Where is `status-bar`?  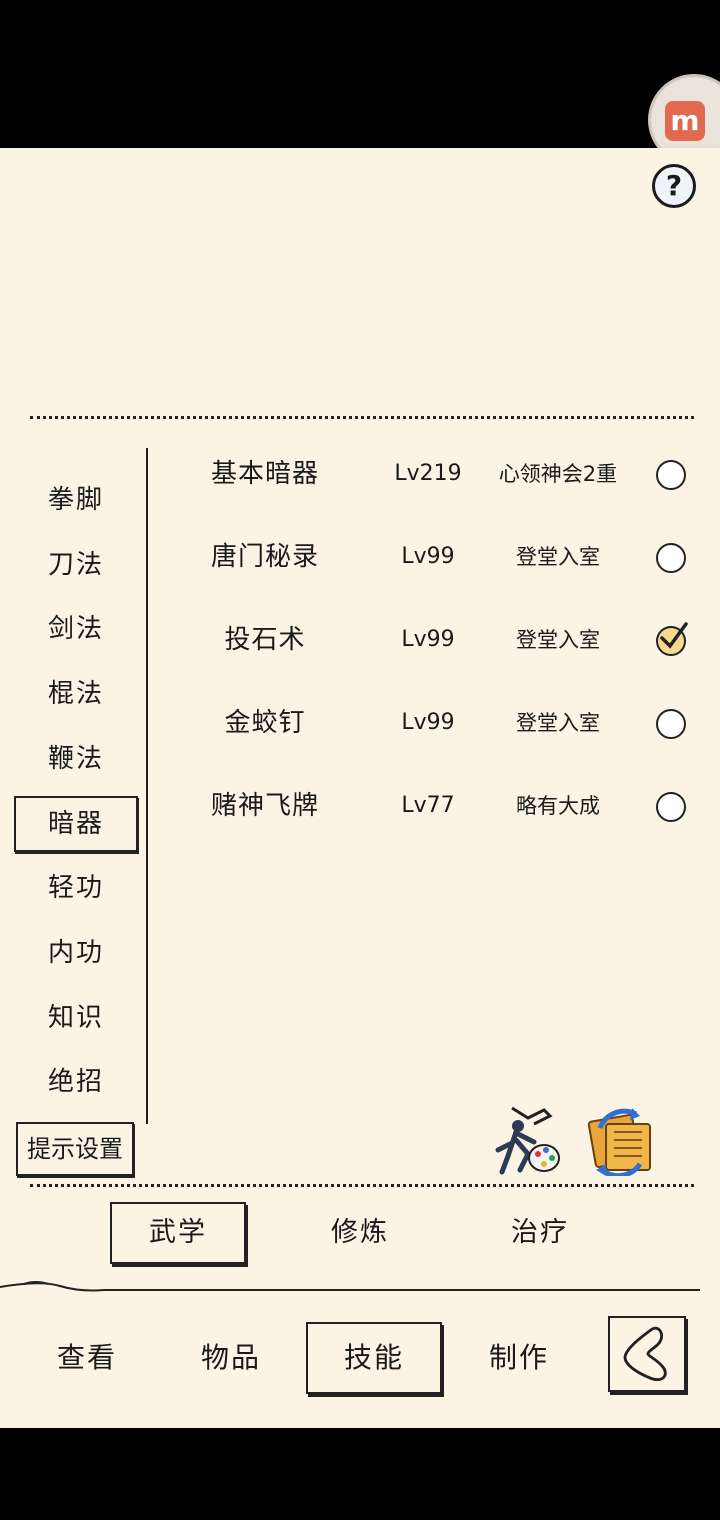
status-bar is located at coordinates (360, 74).